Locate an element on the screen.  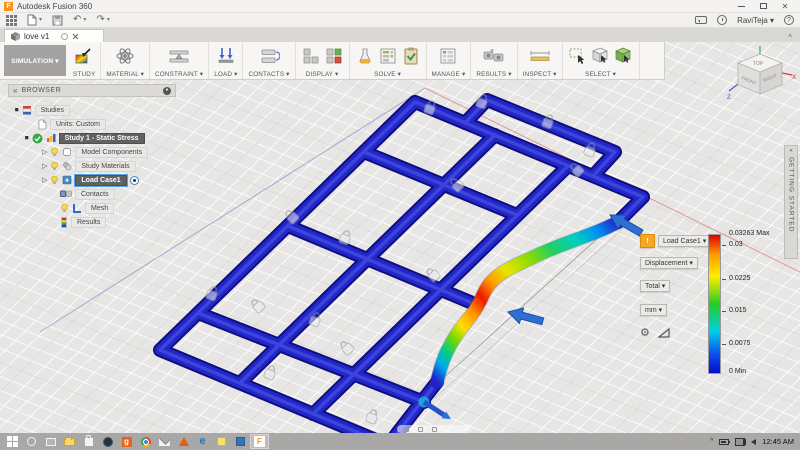
help-icon: ? is located at coordinates (789, 20).